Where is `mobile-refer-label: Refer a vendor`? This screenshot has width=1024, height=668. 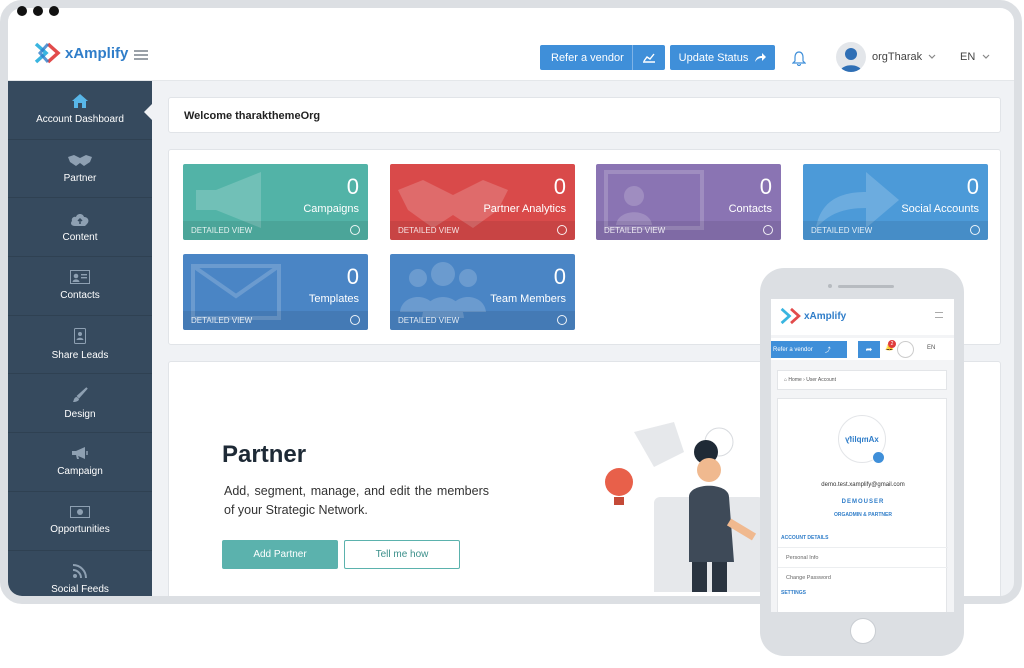 mobile-refer-label: Refer a vendor is located at coordinates (793, 349).